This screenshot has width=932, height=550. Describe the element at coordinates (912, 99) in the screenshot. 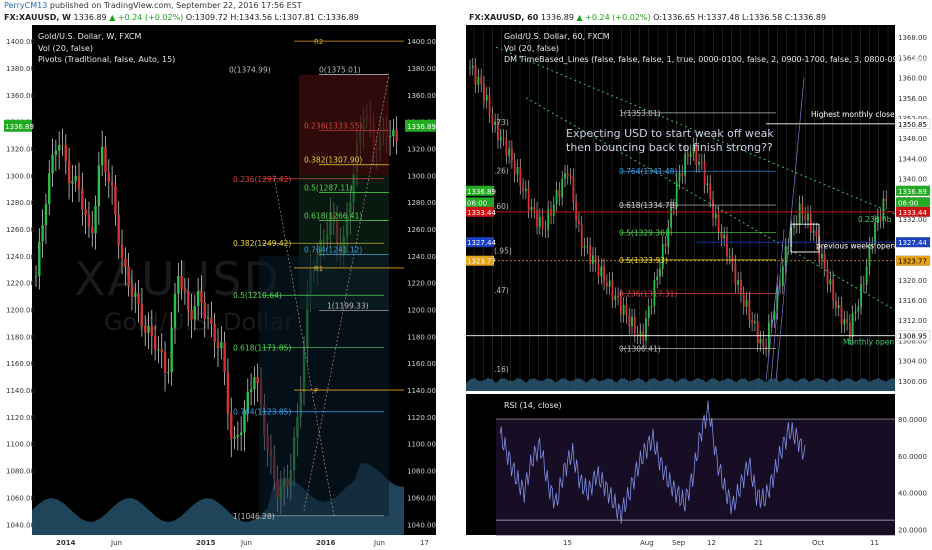

I see `right-y-tick: 1356.00` at that location.